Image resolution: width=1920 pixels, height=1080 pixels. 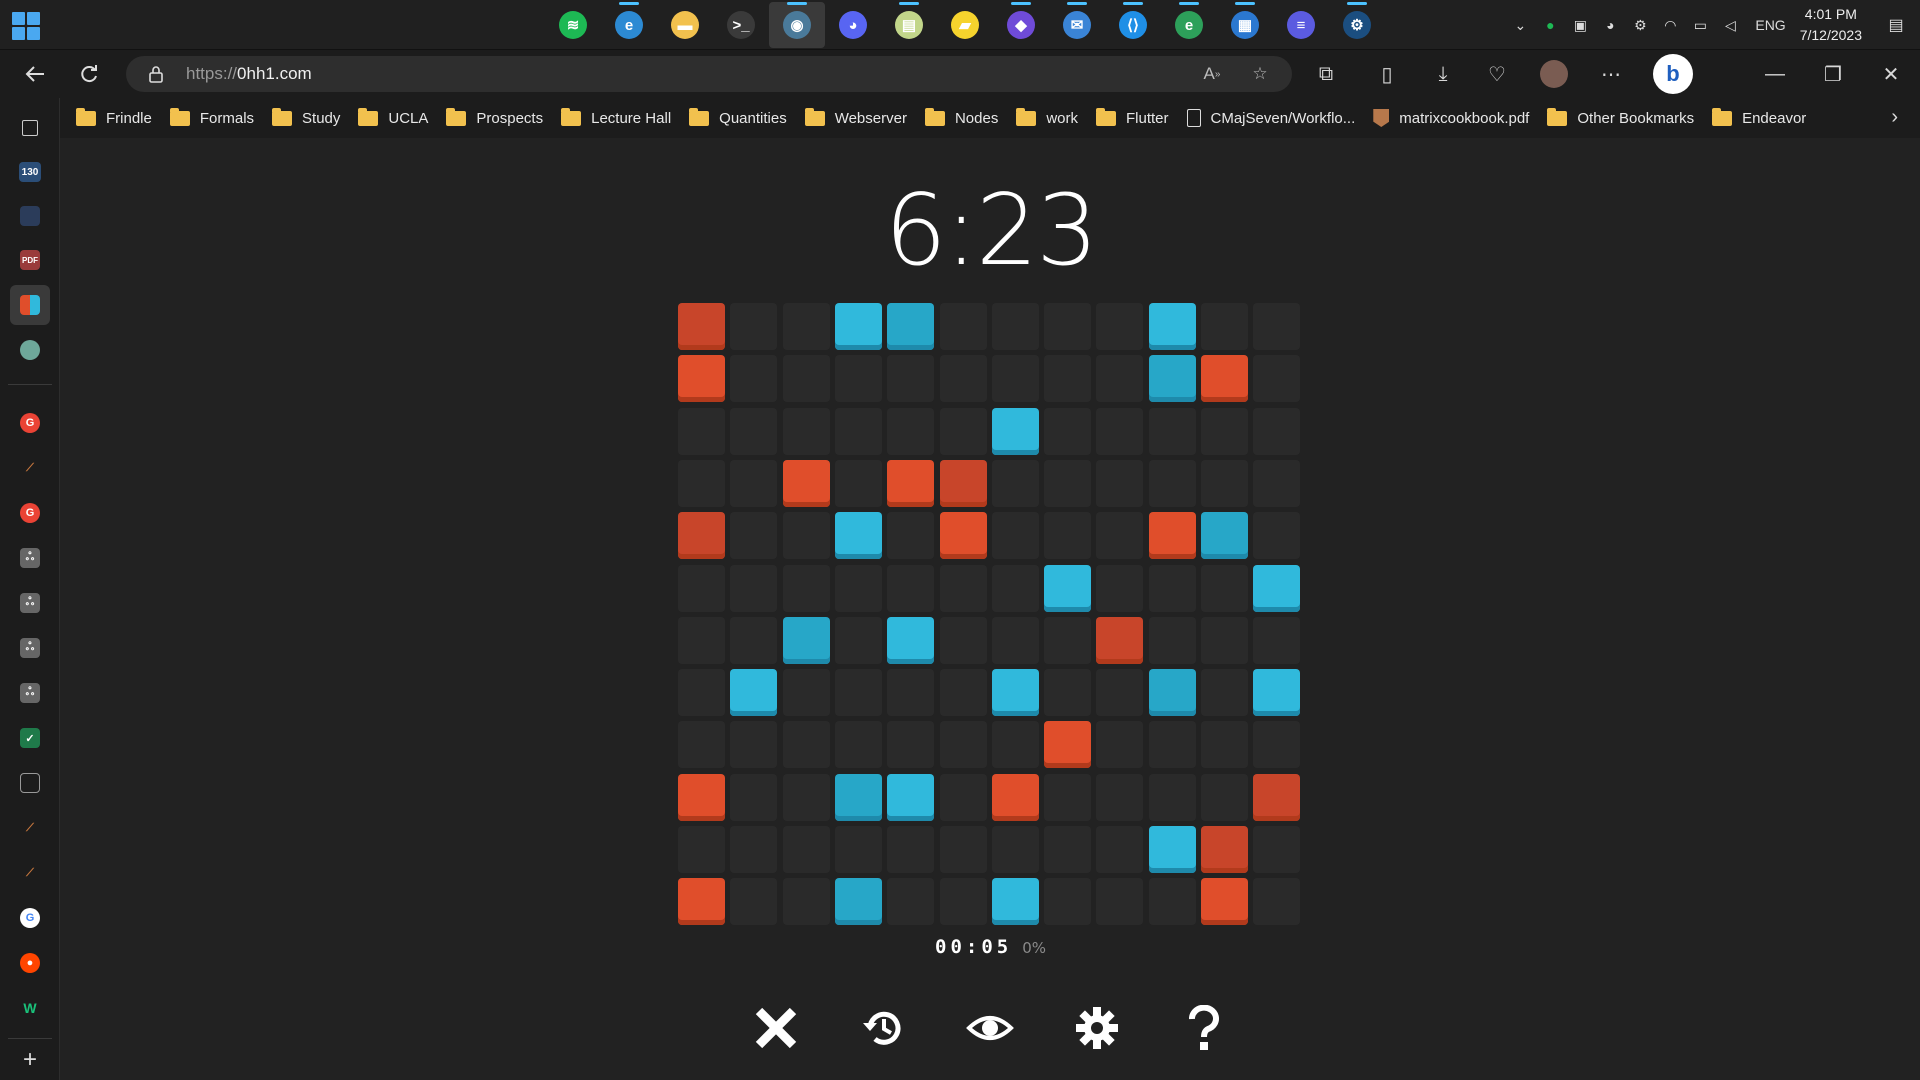 I want to click on taskbar-app-spotify: ≋, so click(x=573, y=25).